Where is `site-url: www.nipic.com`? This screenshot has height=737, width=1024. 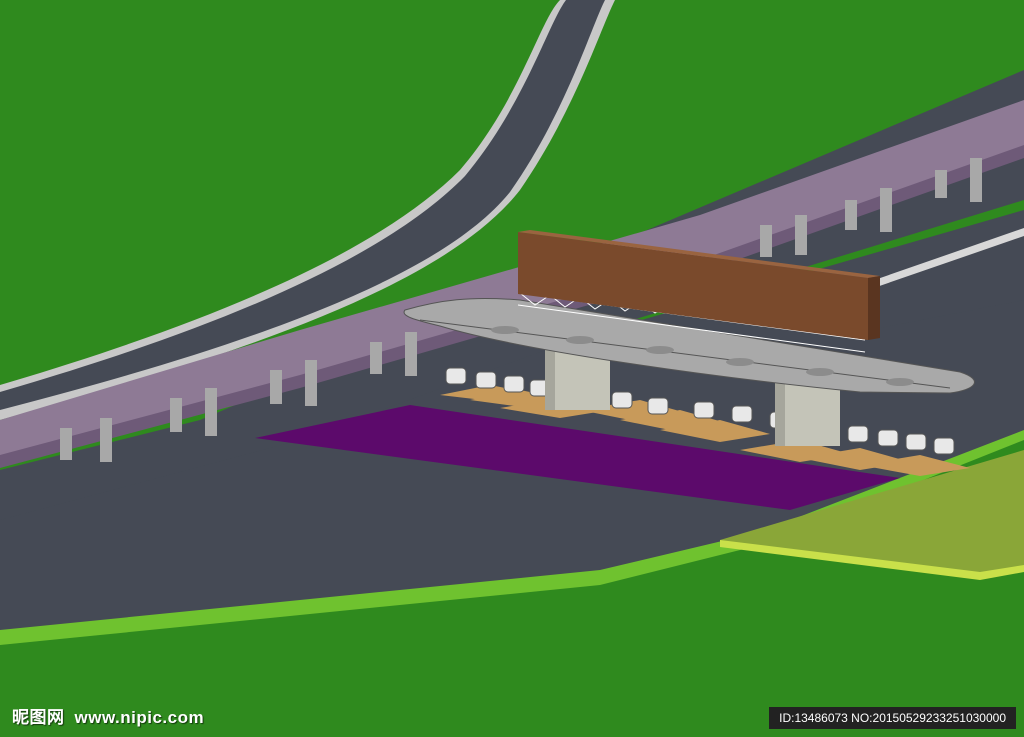 site-url: www.nipic.com is located at coordinates (140, 717).